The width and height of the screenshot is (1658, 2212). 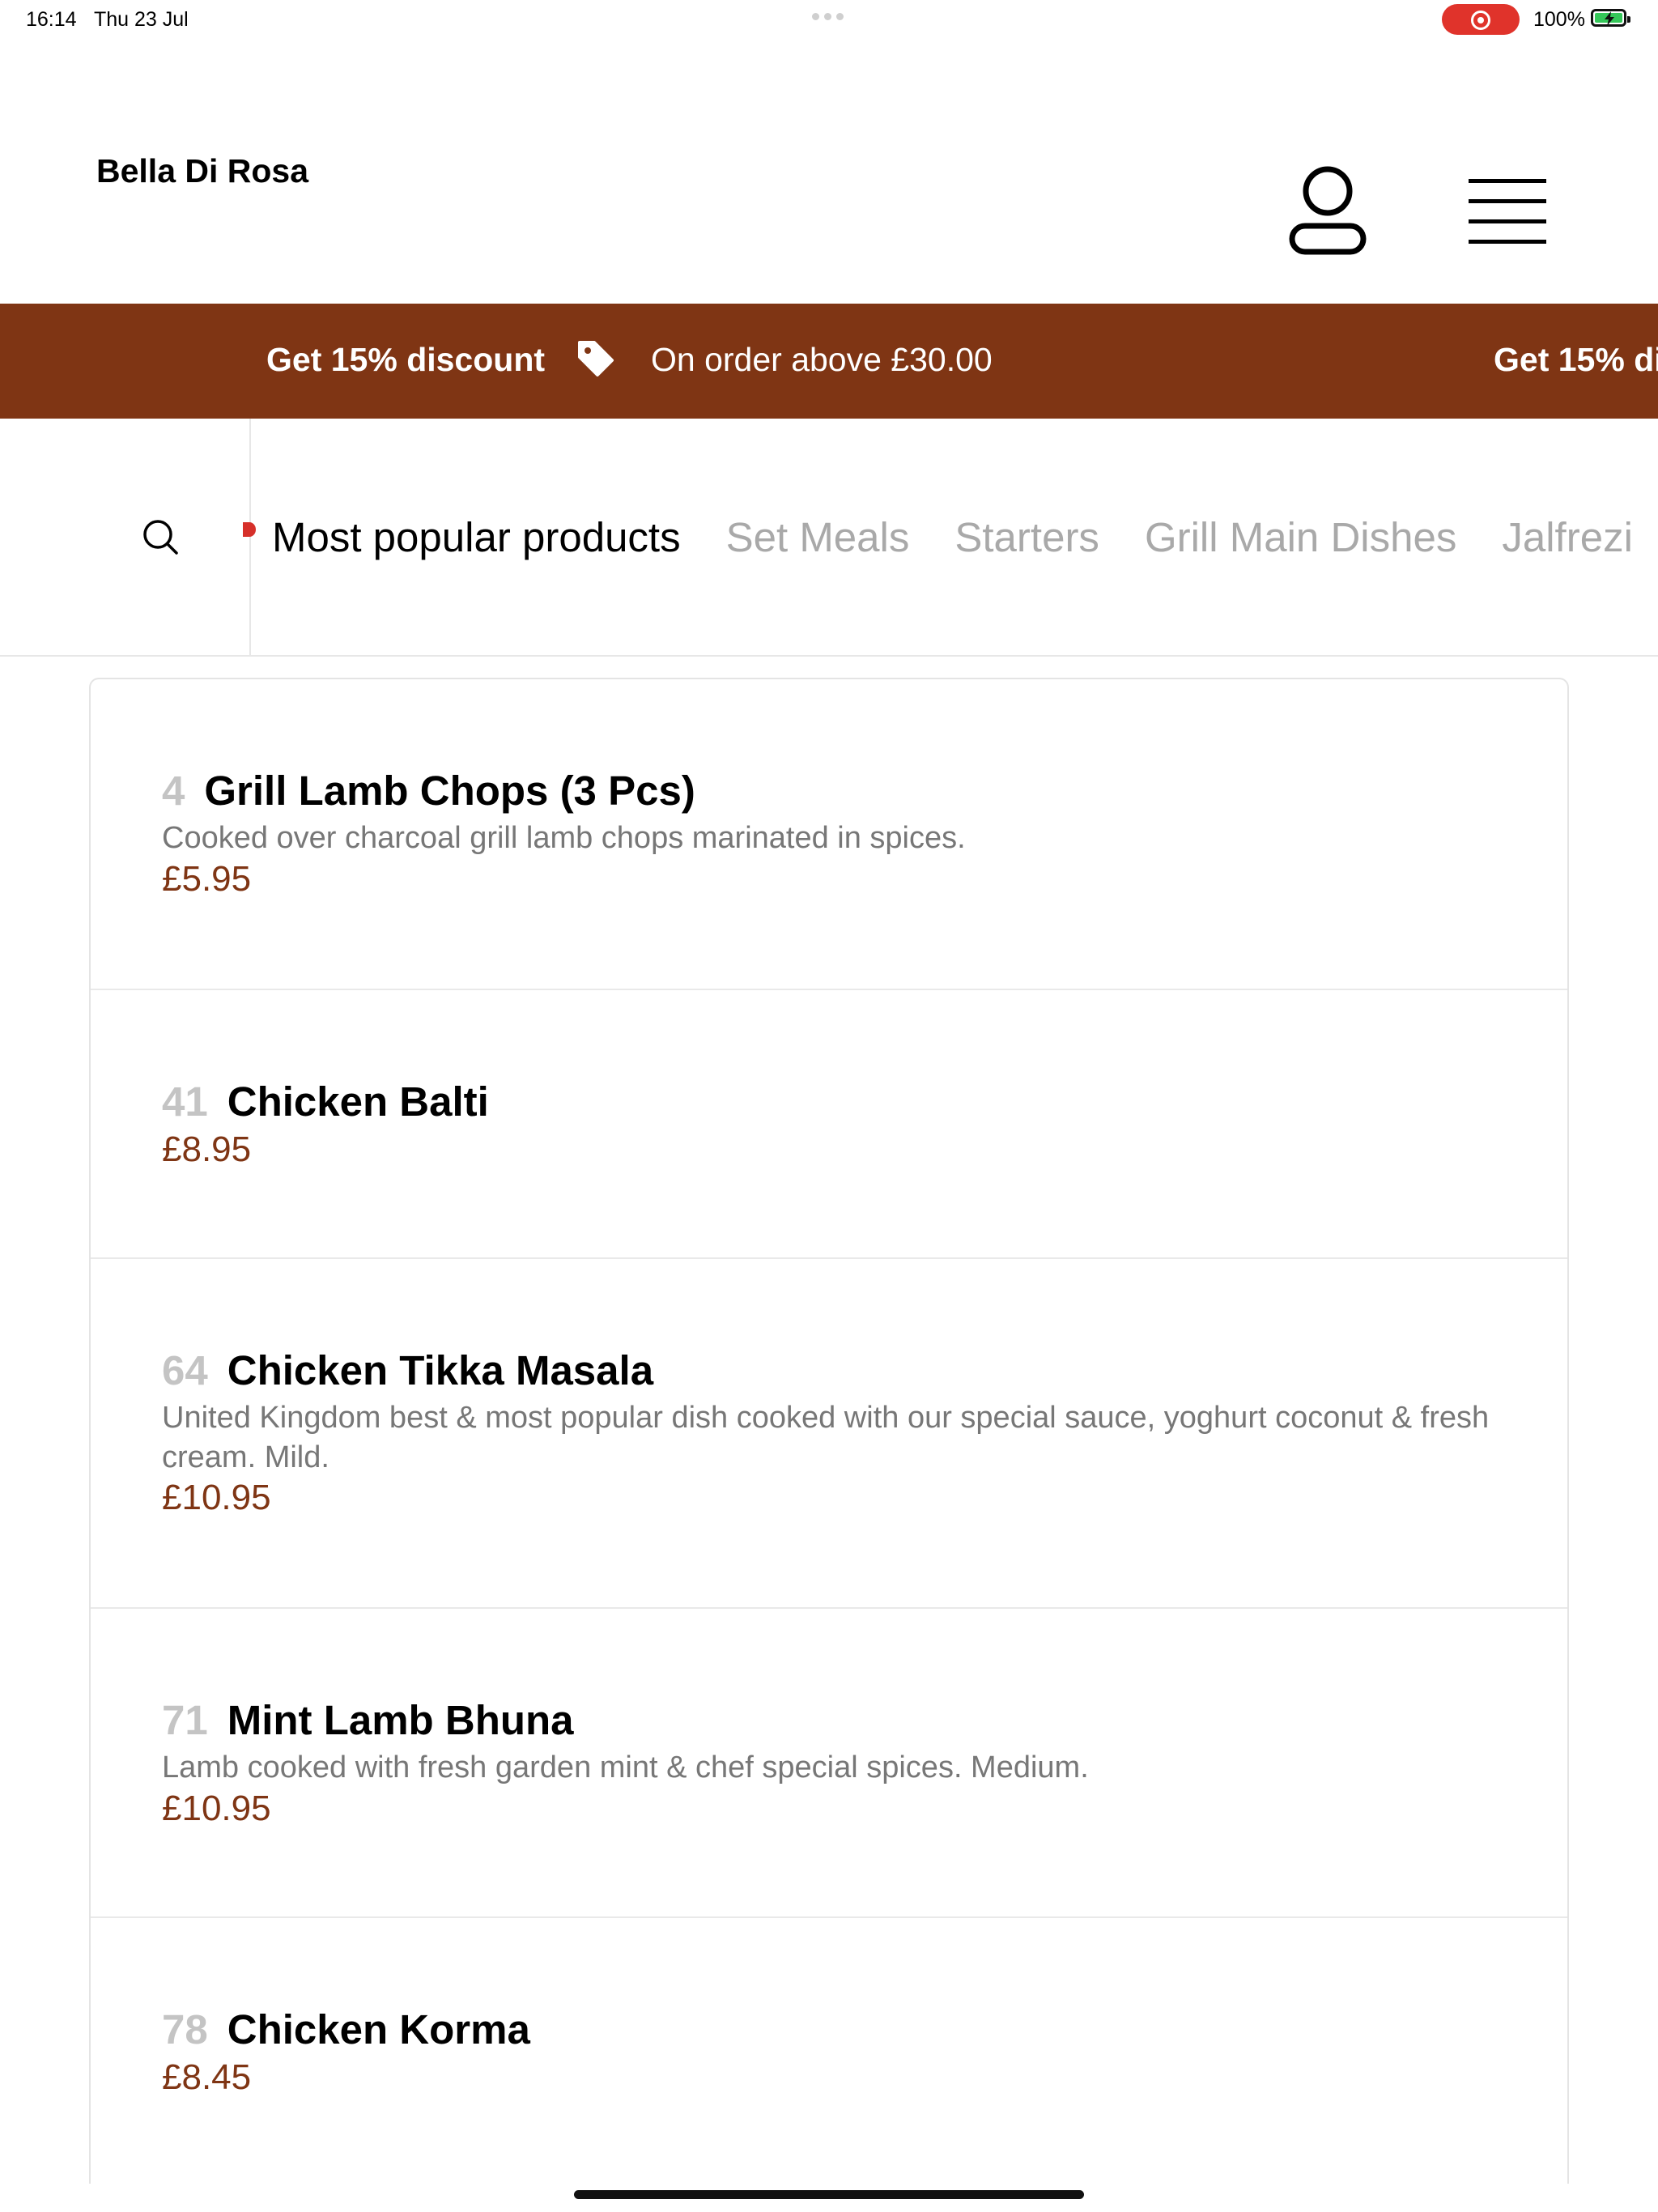 I want to click on brand-name: Bella Di Rosa, so click(x=202, y=171).